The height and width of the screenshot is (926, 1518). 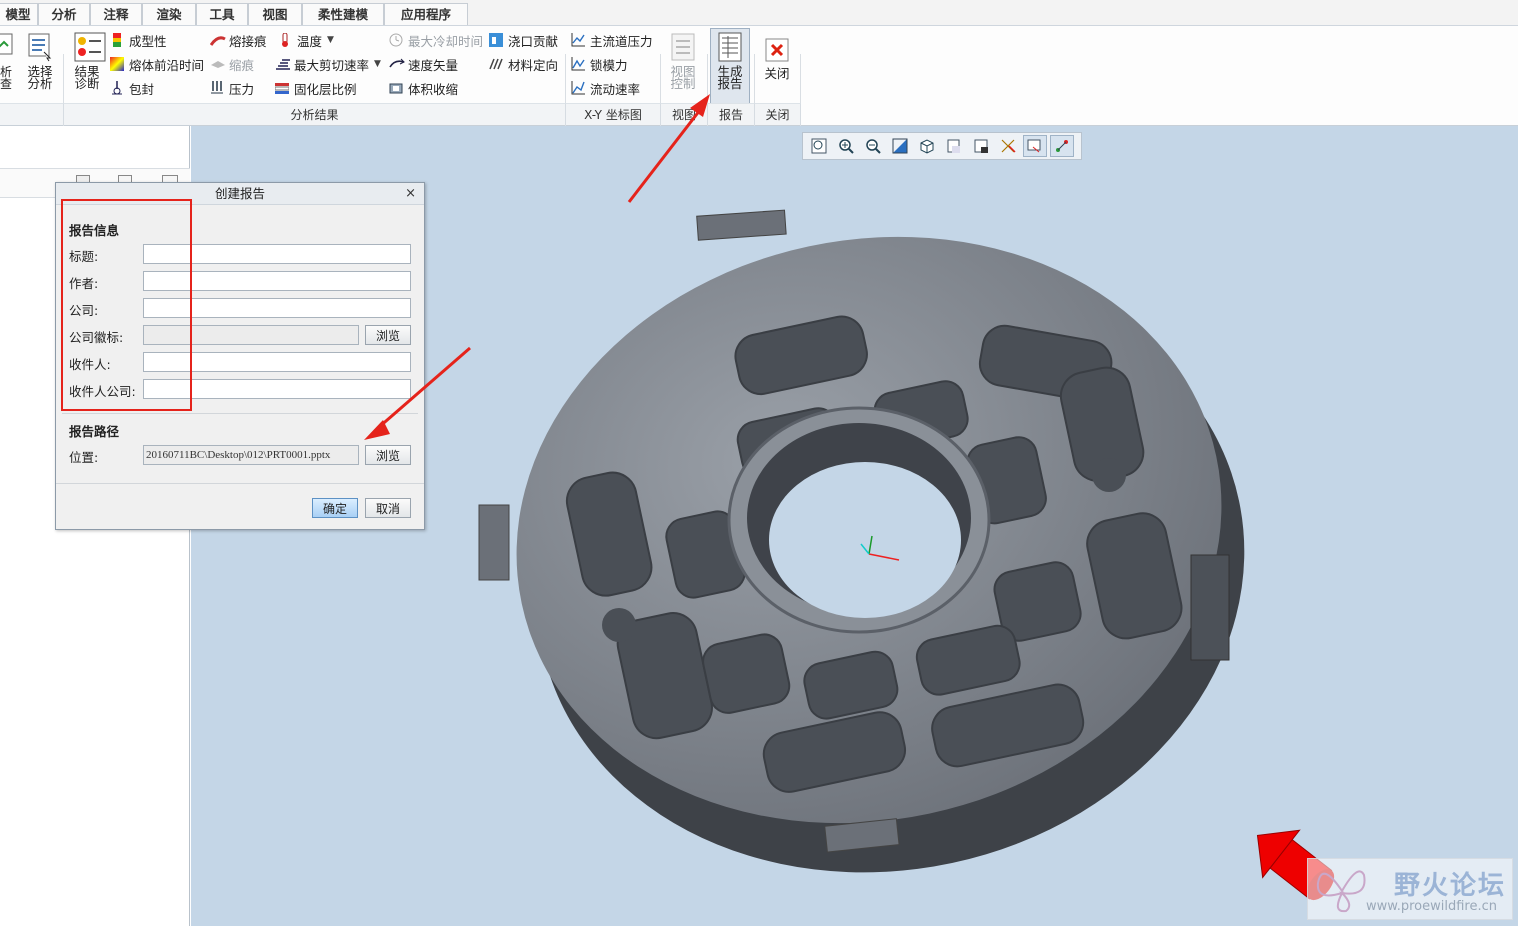 I want to click on frozen-layer-ratio-button: 固化层比例, so click(x=315, y=88).